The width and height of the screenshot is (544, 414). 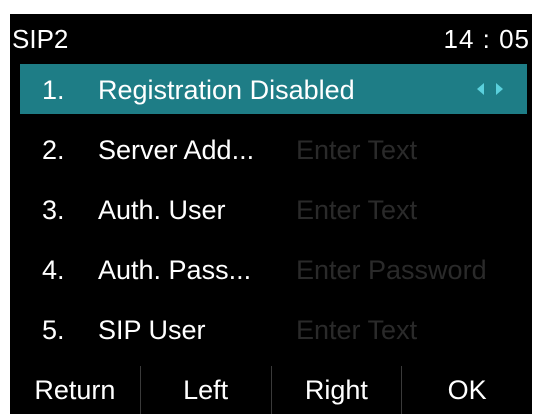 I want to click on item-number: 3., so click(x=53, y=210).